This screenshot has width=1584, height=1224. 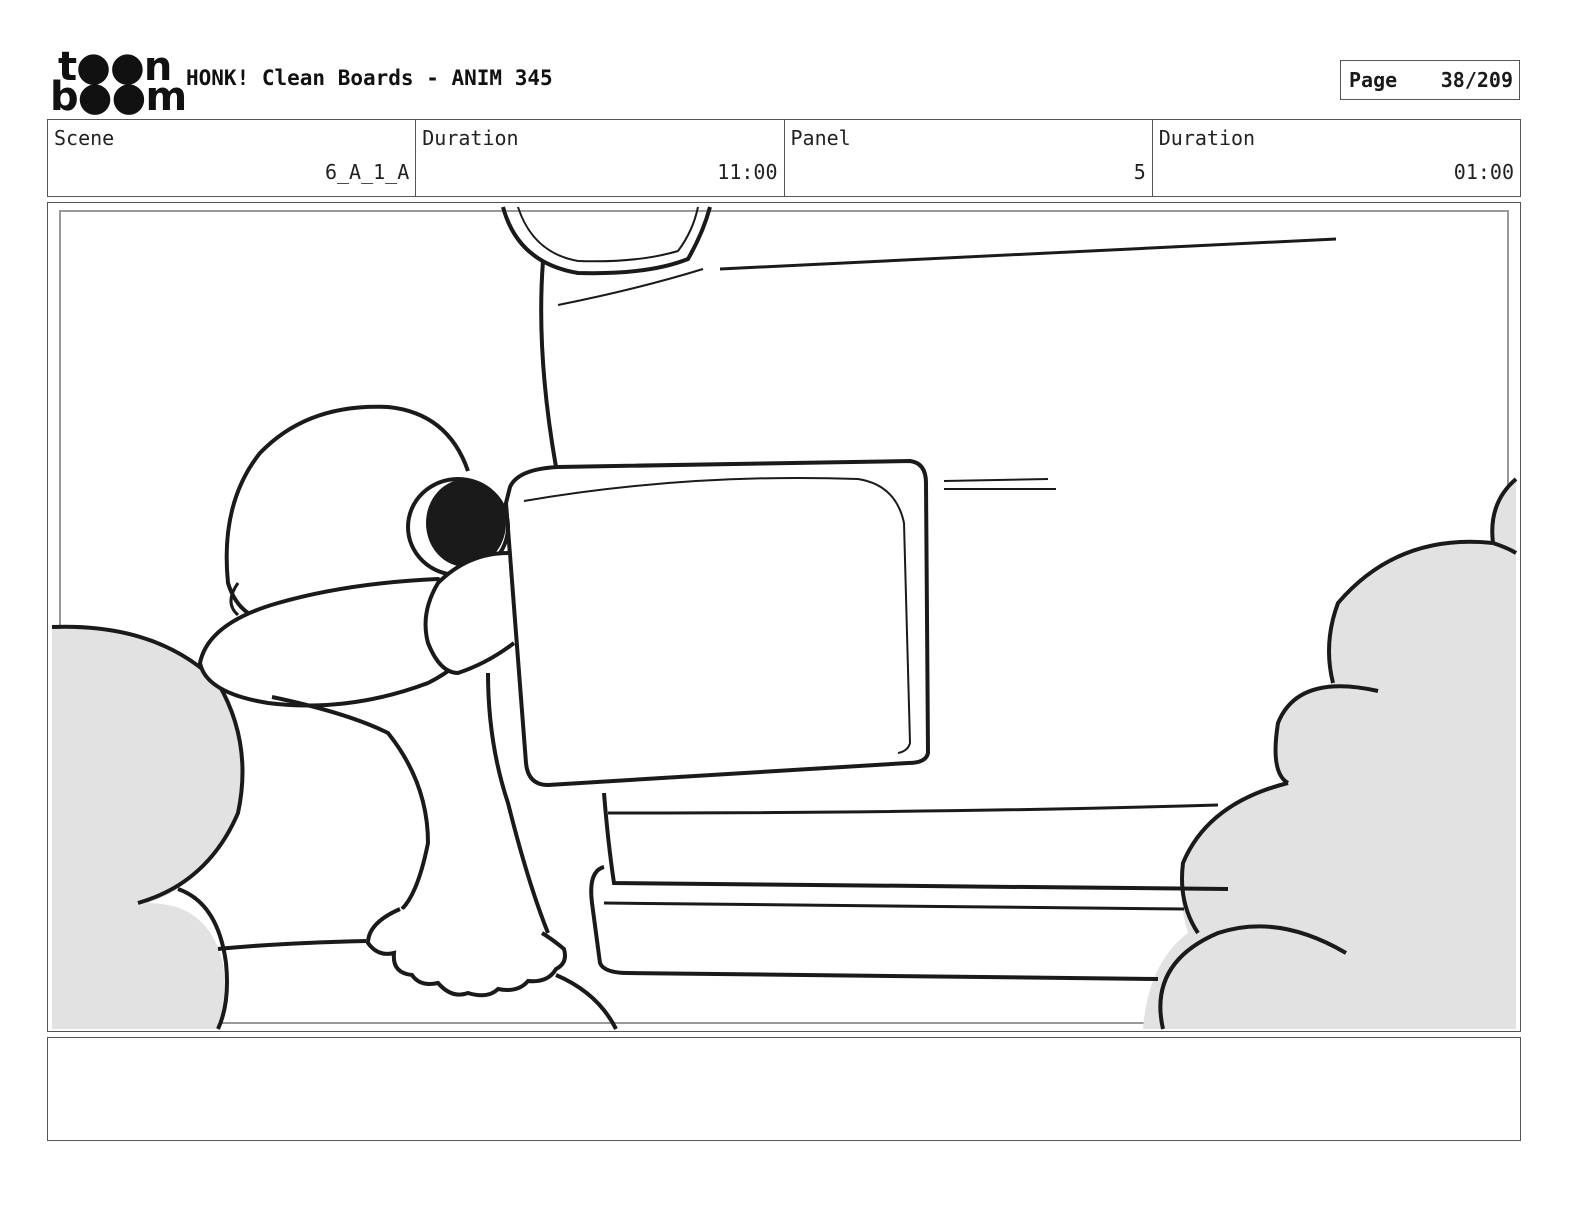 I want to click on goose-neck-left, so click(x=351, y=803).